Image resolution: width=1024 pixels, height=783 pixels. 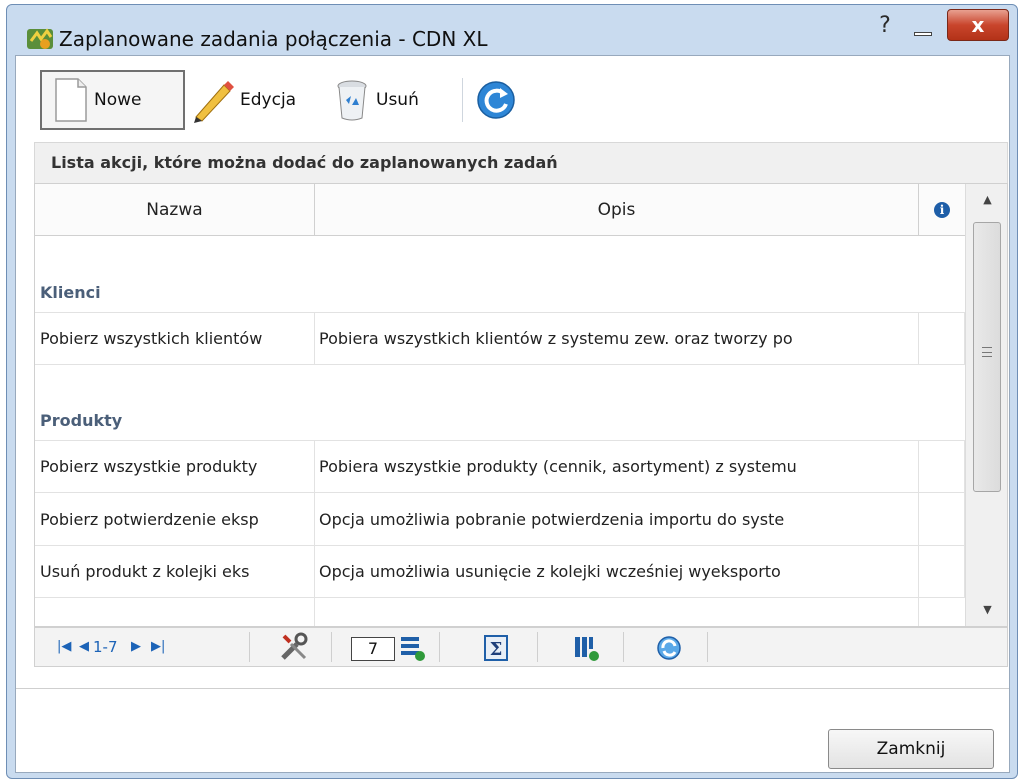 What do you see at coordinates (64, 647) in the screenshot?
I see `first-page-icon: |◀` at bounding box center [64, 647].